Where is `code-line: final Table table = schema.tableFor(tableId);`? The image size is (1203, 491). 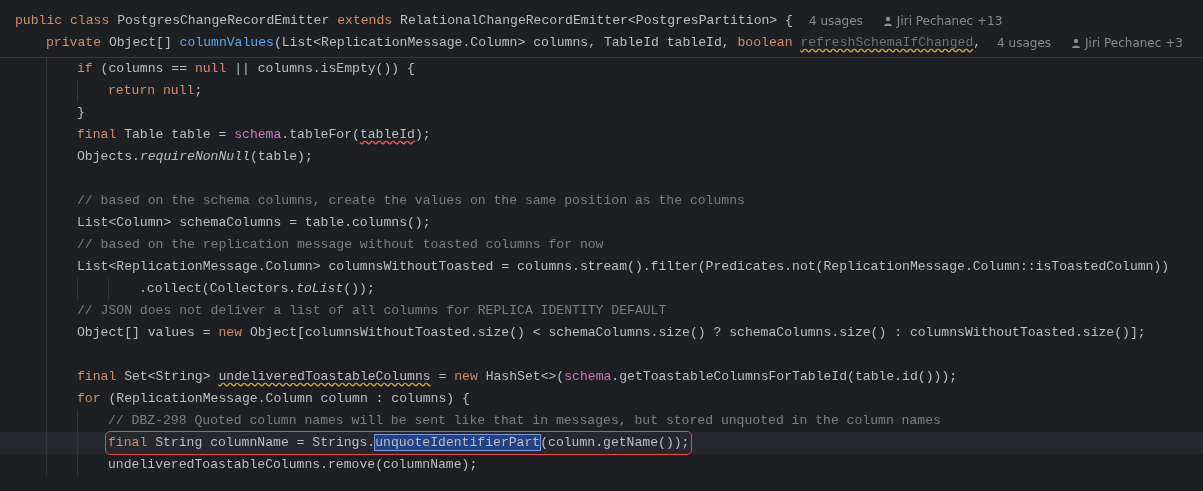
code-line: final Table table = schema.tableFor(tableId); is located at coordinates (254, 135).